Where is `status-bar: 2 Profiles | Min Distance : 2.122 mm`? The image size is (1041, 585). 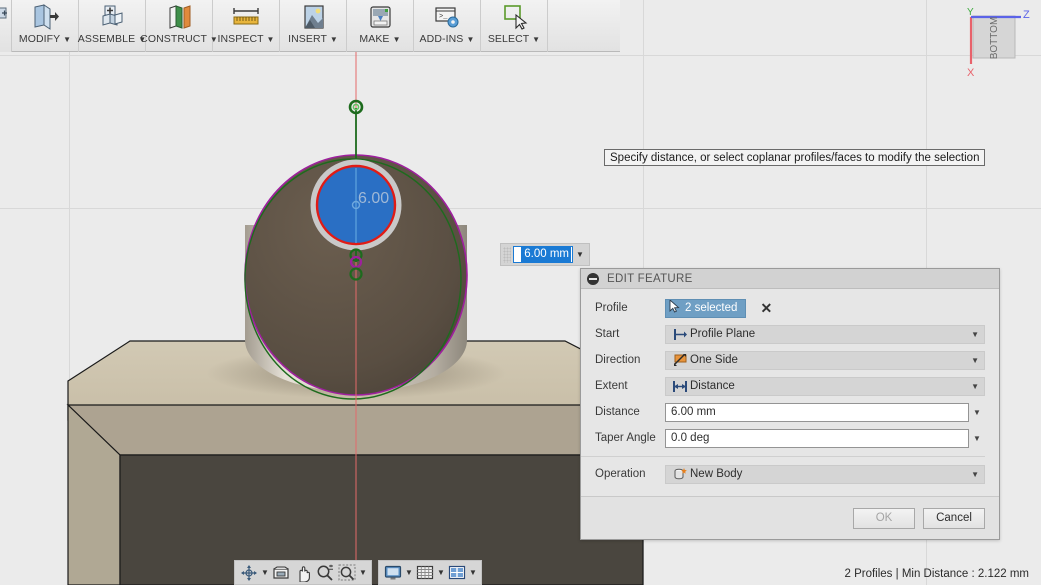
status-bar: 2 Profiles | Min Distance : 2.122 mm is located at coordinates (520, 574).